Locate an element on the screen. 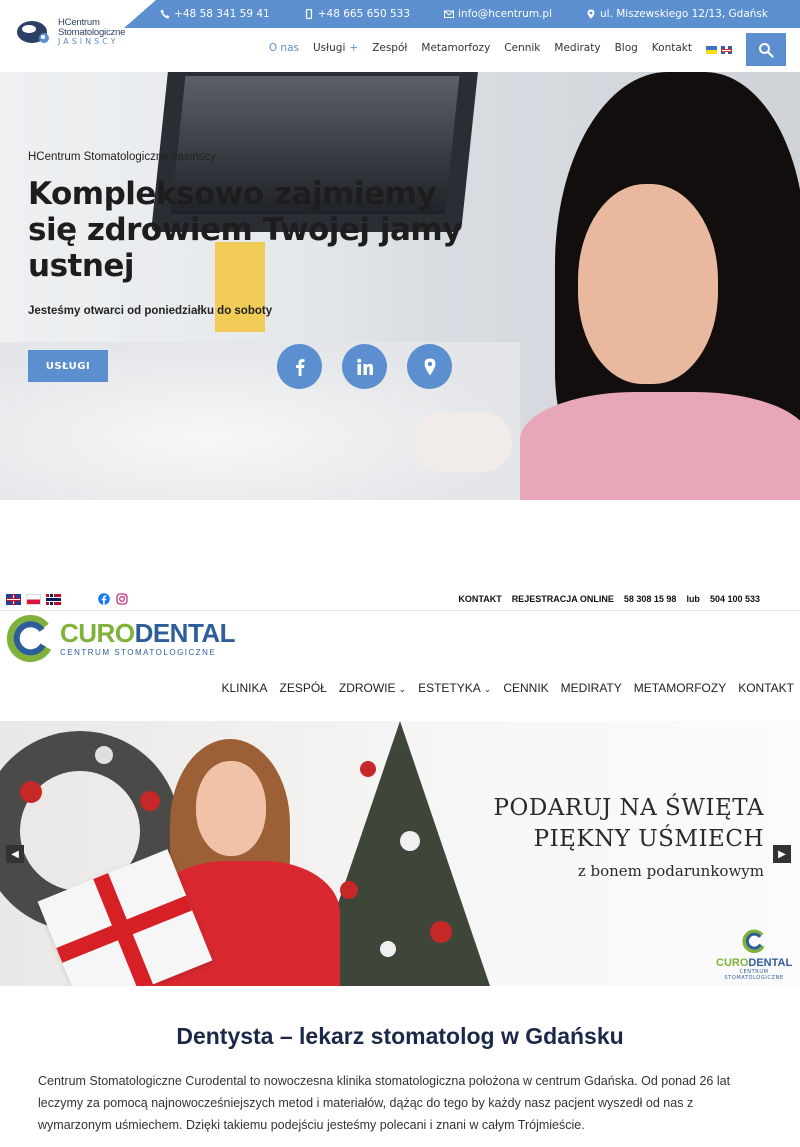 This screenshot has height=1147, width=800. curodental-language-switcher is located at coordinates (33, 599).